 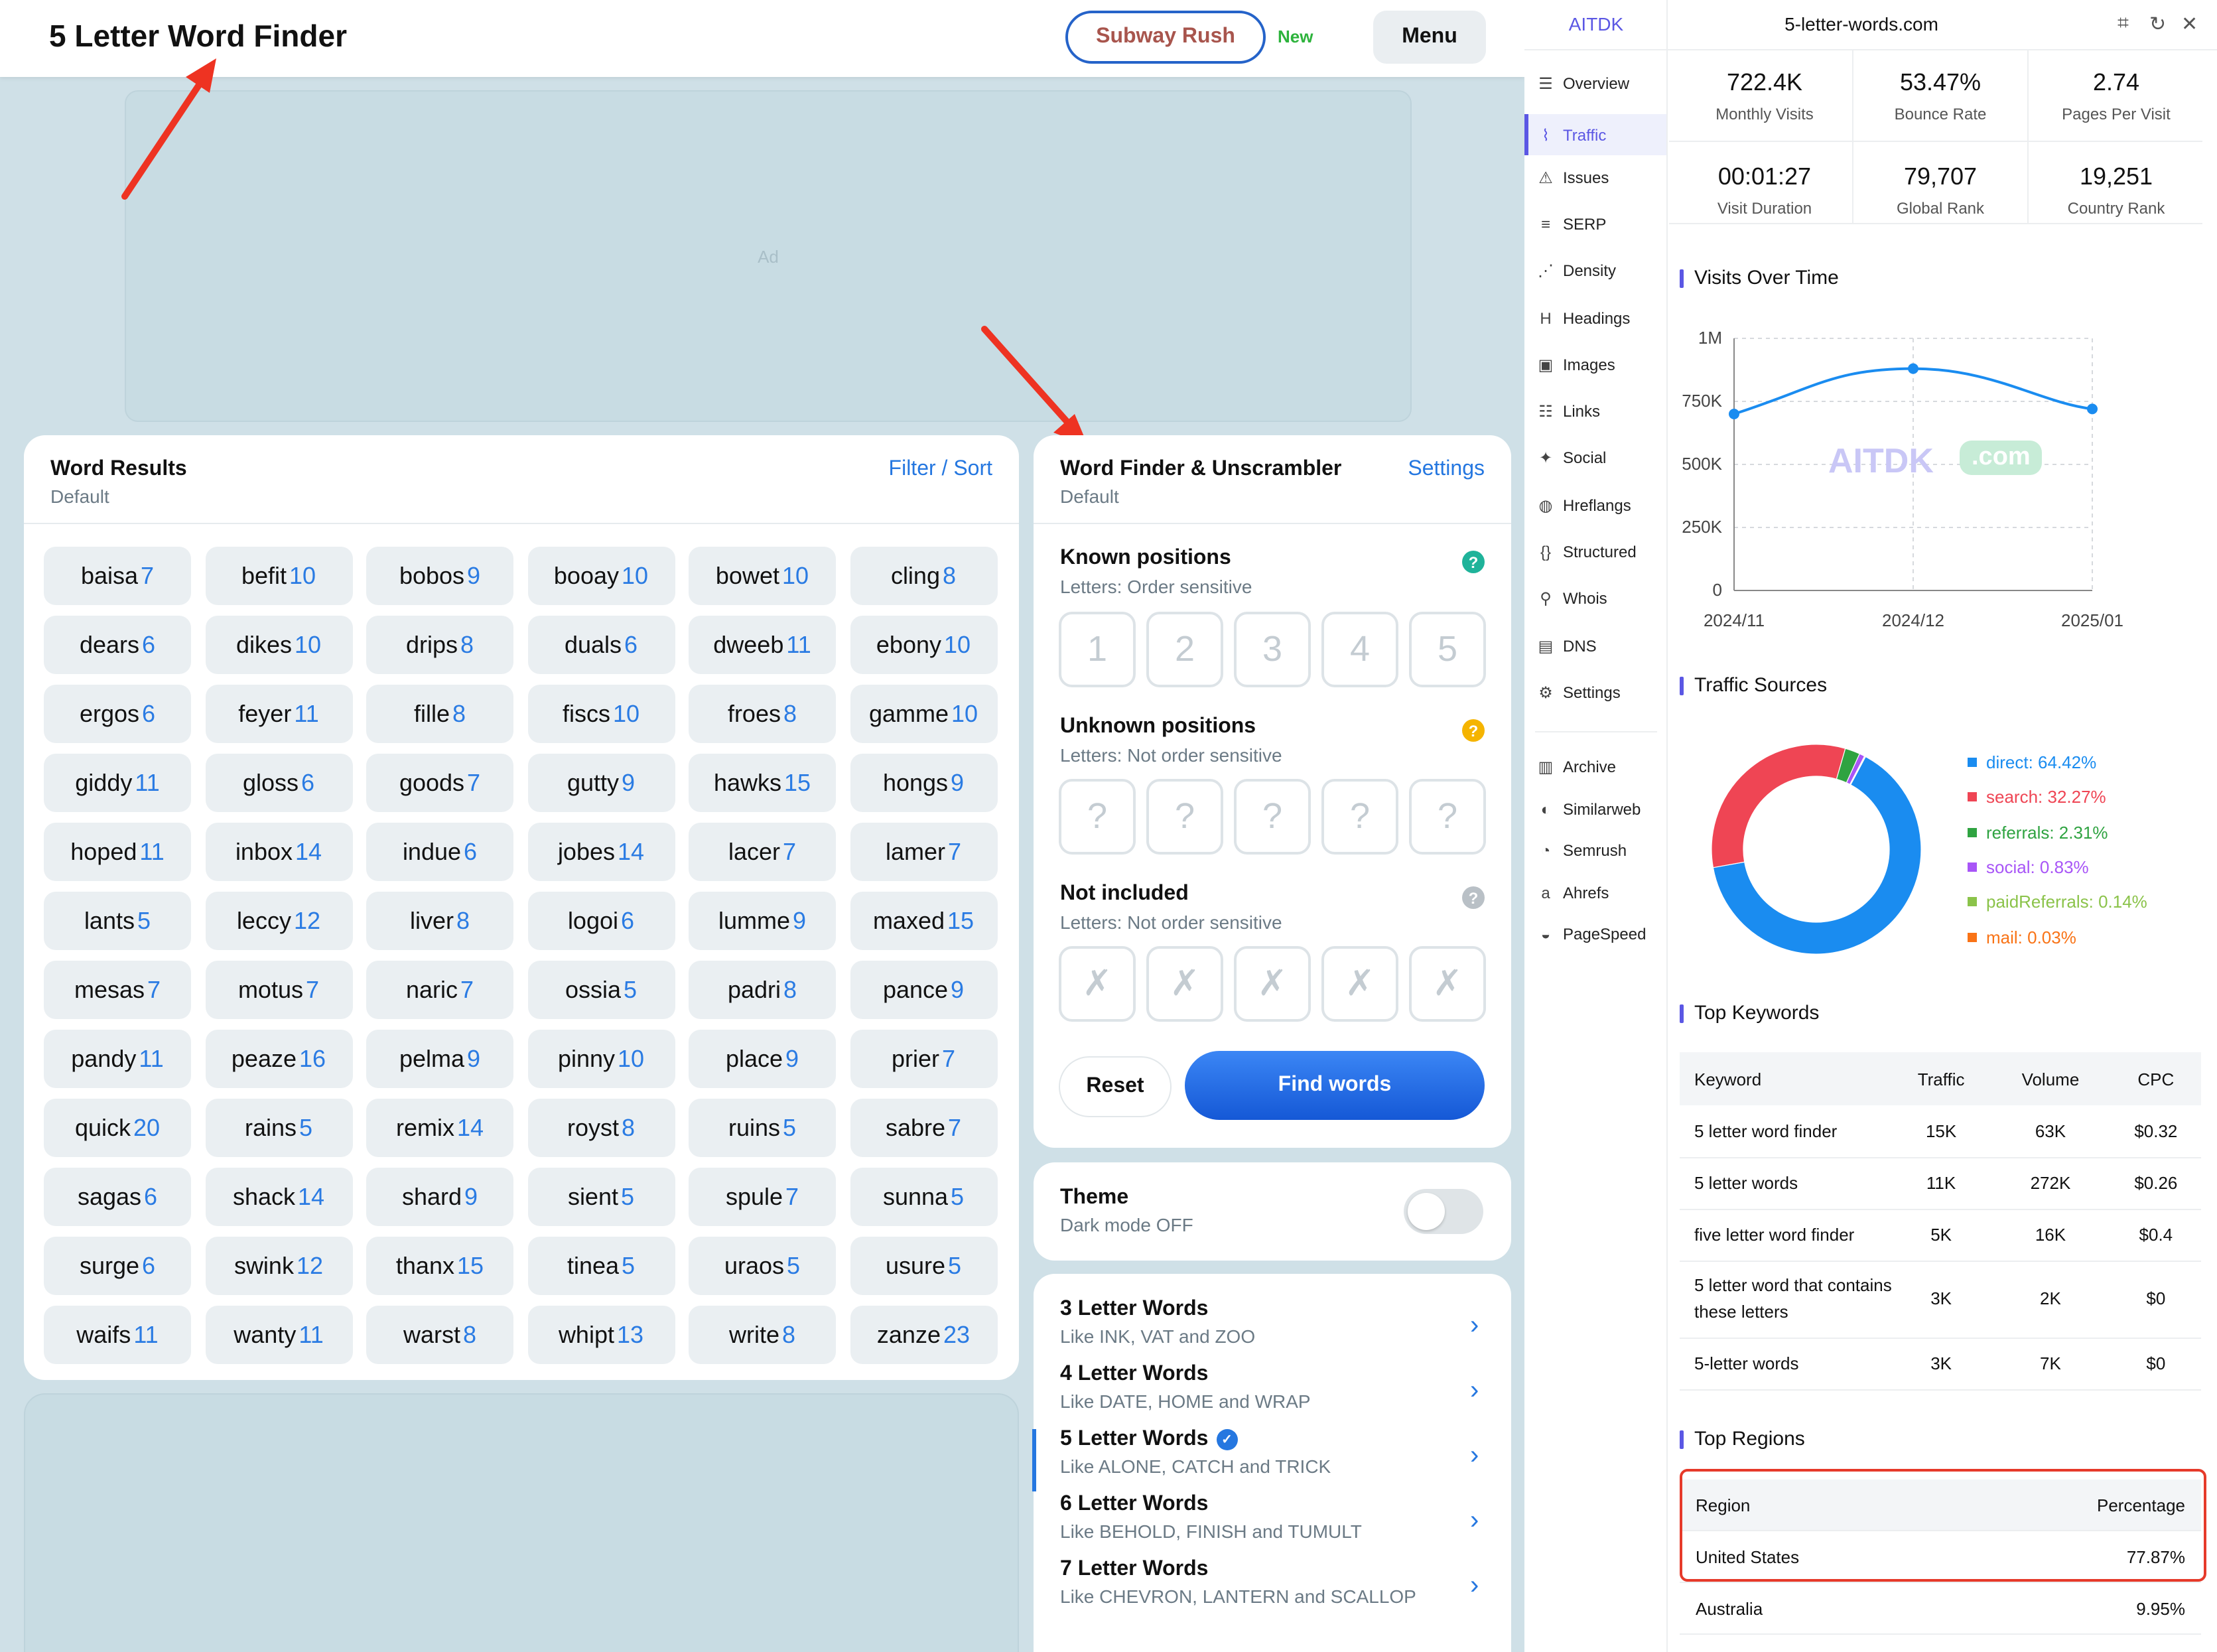 I want to click on nav-social: ✦ Social, so click(x=1599, y=458).